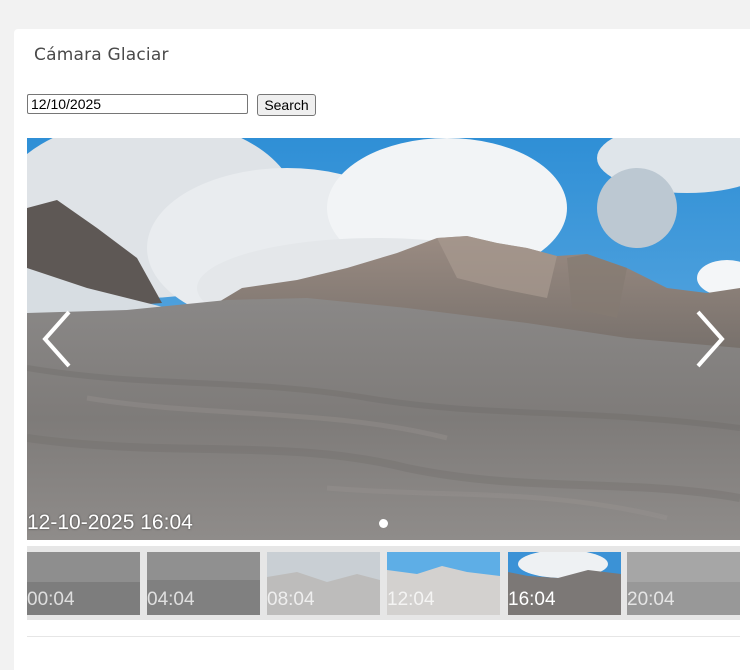 The image size is (750, 670). What do you see at coordinates (291, 599) in the screenshot?
I see `thumbnail-time: 08:04` at bounding box center [291, 599].